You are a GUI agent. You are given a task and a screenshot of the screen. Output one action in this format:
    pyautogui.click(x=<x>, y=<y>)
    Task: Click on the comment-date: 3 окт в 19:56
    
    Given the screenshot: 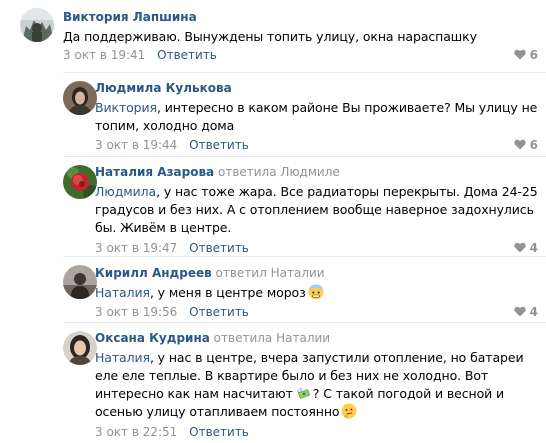 What is the action you would take?
    pyautogui.click(x=136, y=312)
    